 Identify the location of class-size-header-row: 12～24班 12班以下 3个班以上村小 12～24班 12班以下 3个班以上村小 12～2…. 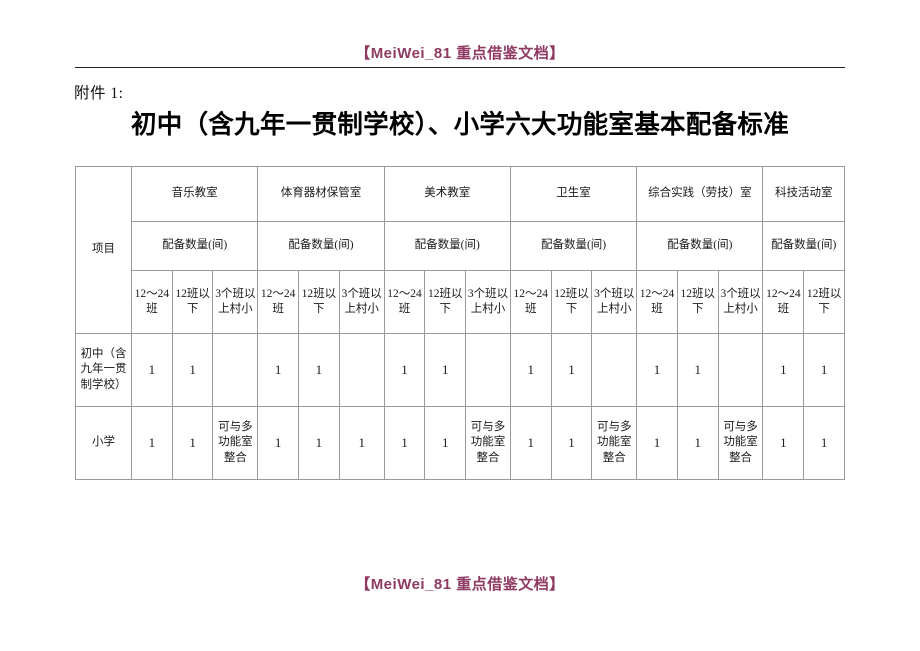
(460, 302).